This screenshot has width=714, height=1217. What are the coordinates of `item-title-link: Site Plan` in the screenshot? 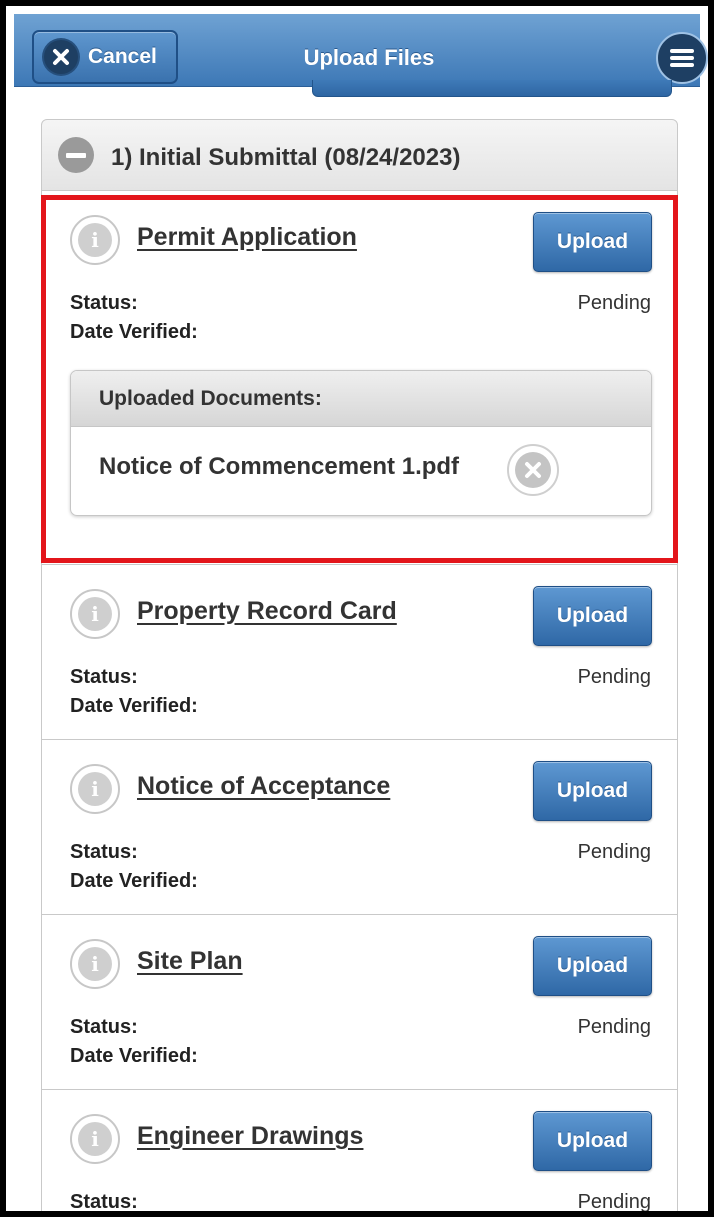 It's located at (190, 961).